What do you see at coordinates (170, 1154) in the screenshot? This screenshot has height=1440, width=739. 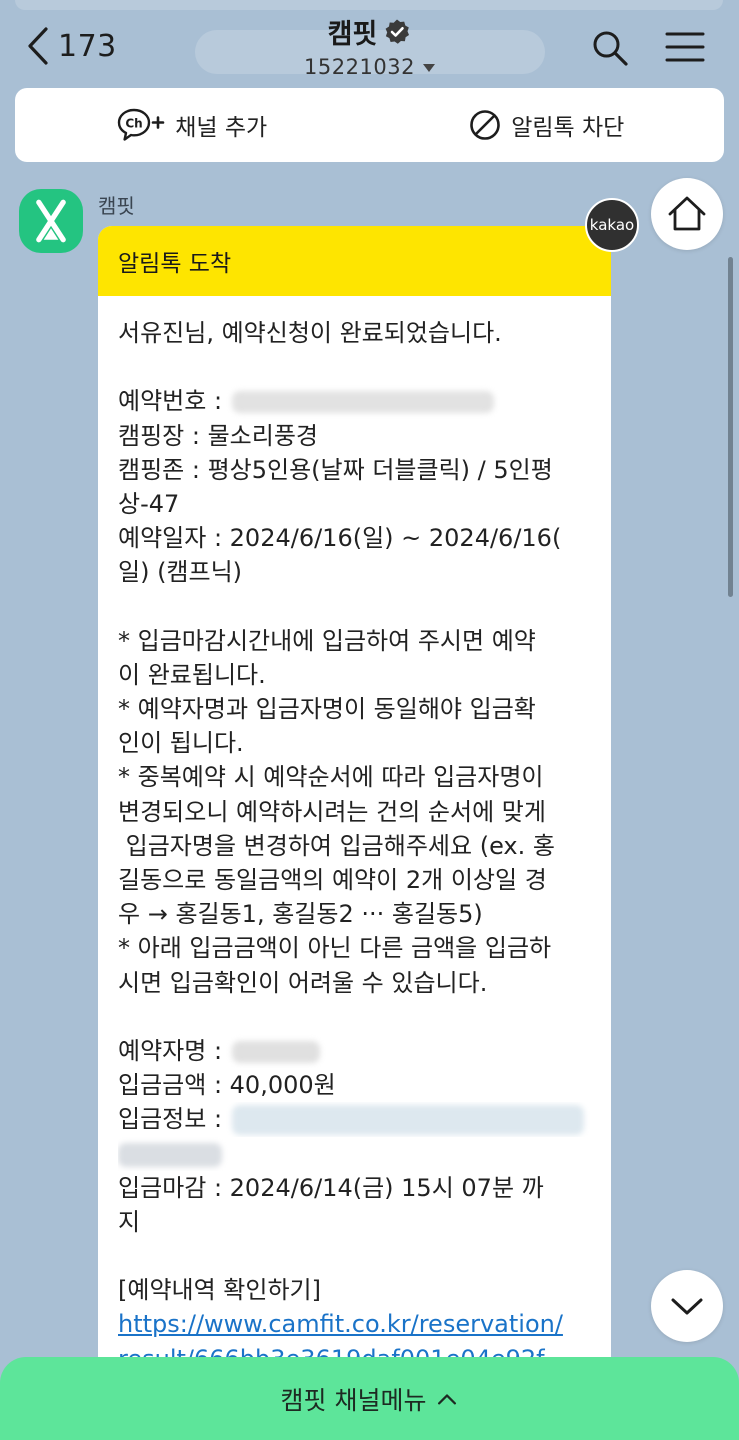 I see `redacted-bank-info-cont` at bounding box center [170, 1154].